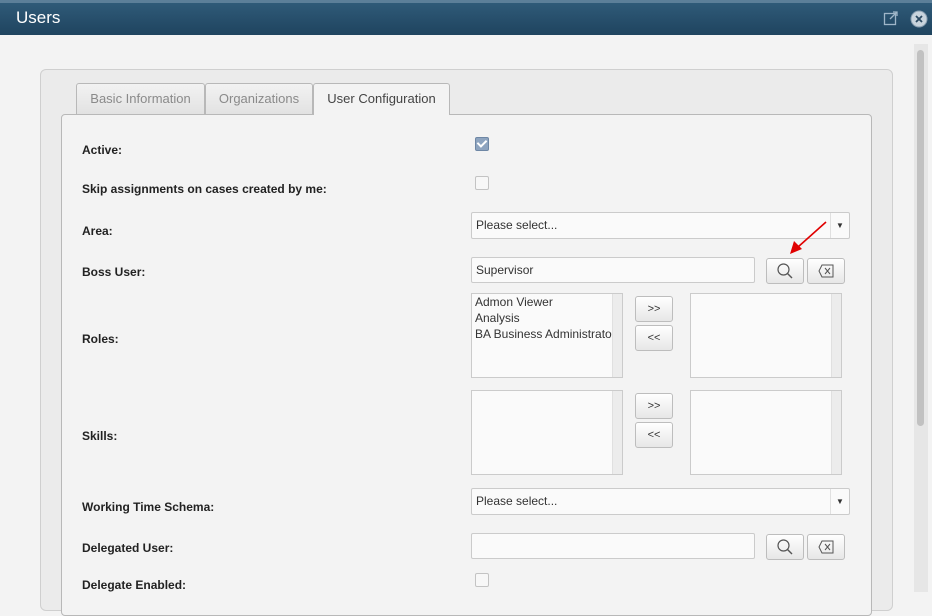 The image size is (932, 616). I want to click on skills-label: Skills:, so click(100, 436).